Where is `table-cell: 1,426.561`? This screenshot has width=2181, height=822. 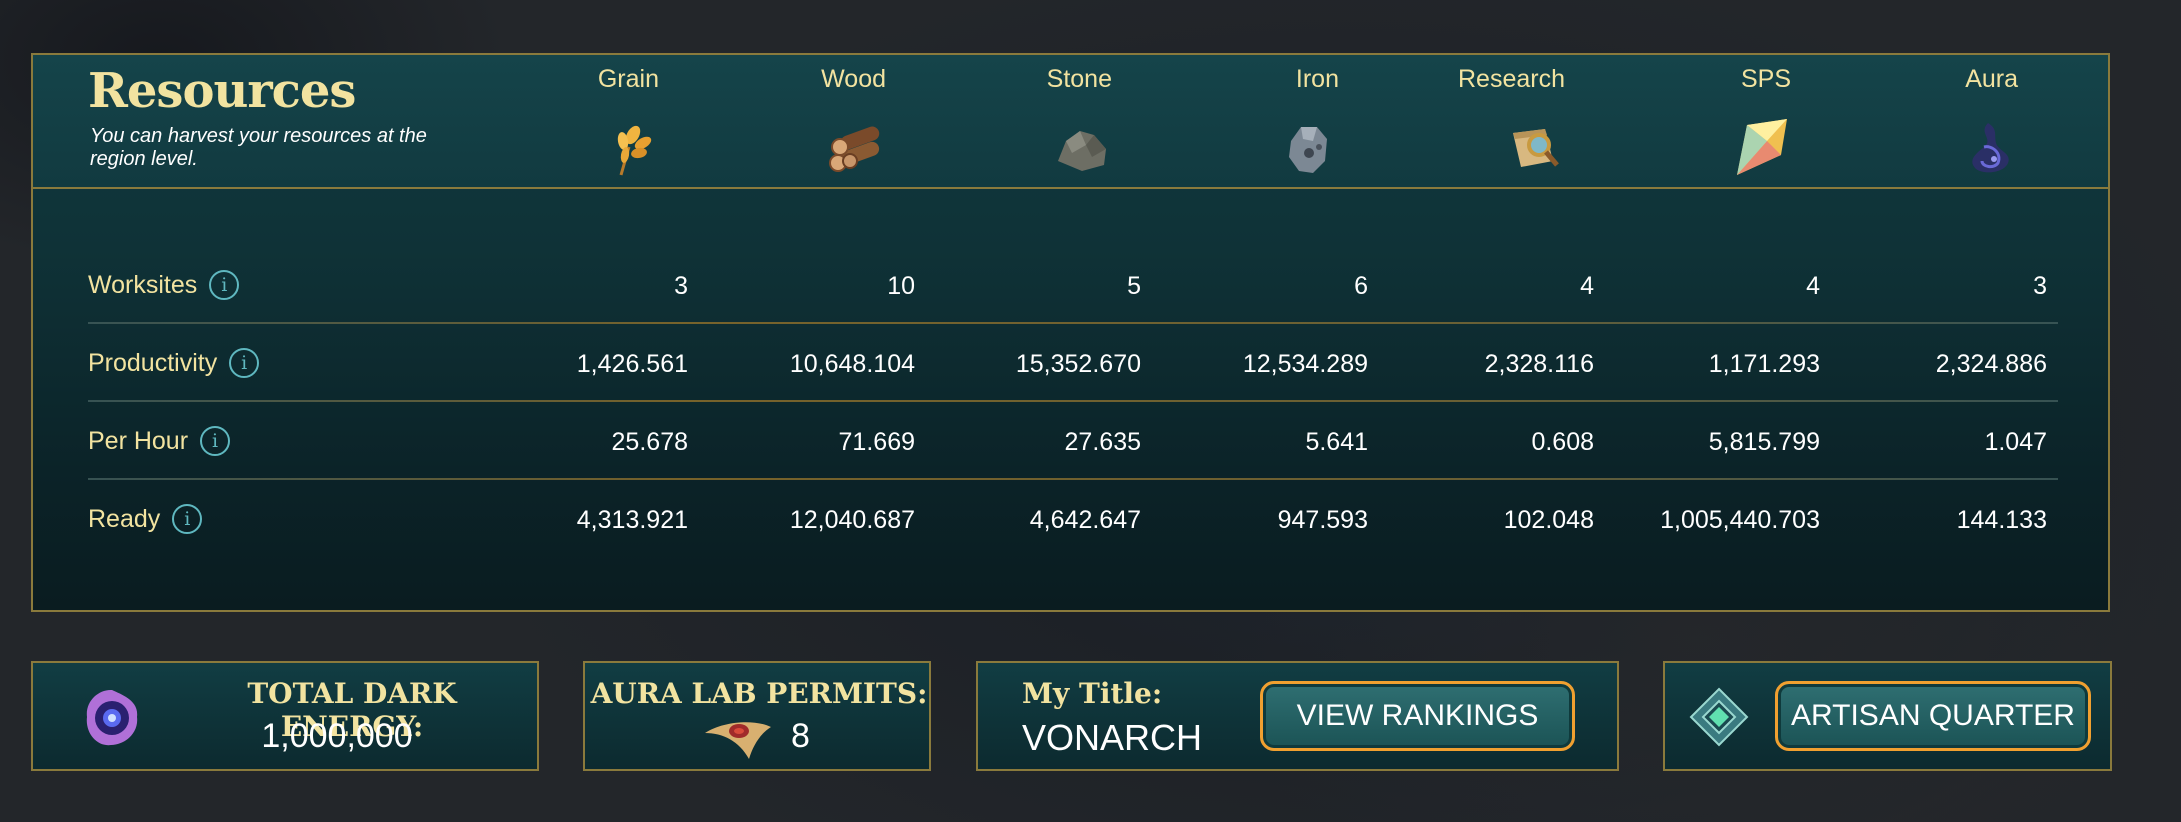 table-cell: 1,426.561 is located at coordinates (632, 364).